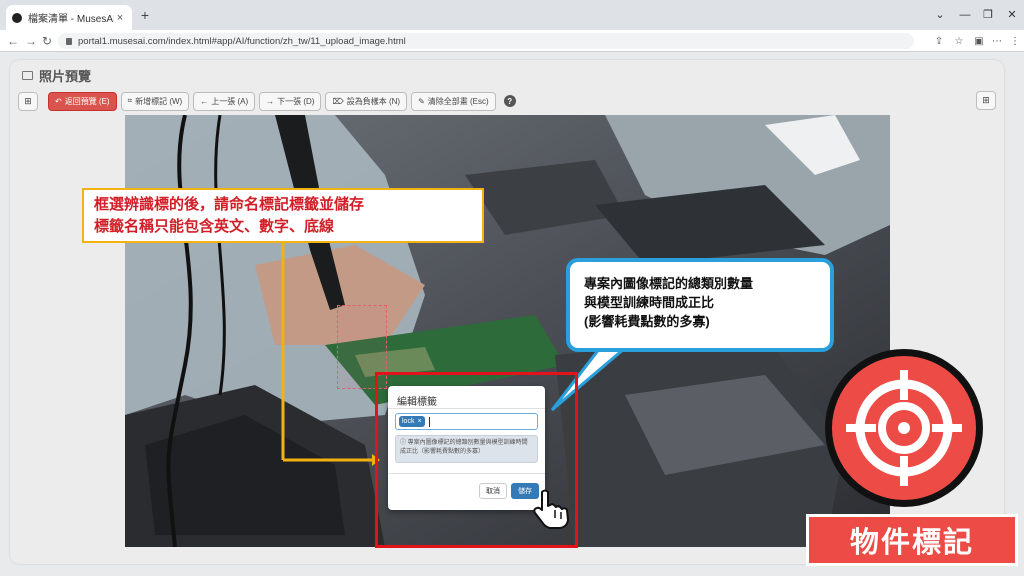 This screenshot has height=576, width=1024. I want to click on note-callout: 專案內圖像標記的總類別數量 與模型訓練時間成正比 (影響耗費點數的多寡), so click(700, 305).